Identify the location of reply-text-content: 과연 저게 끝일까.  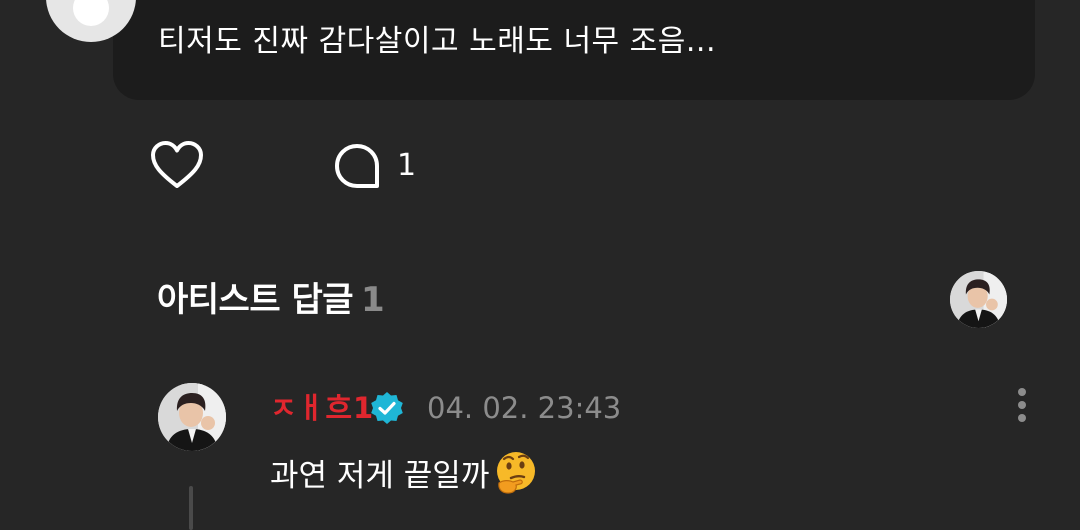
(380, 476).